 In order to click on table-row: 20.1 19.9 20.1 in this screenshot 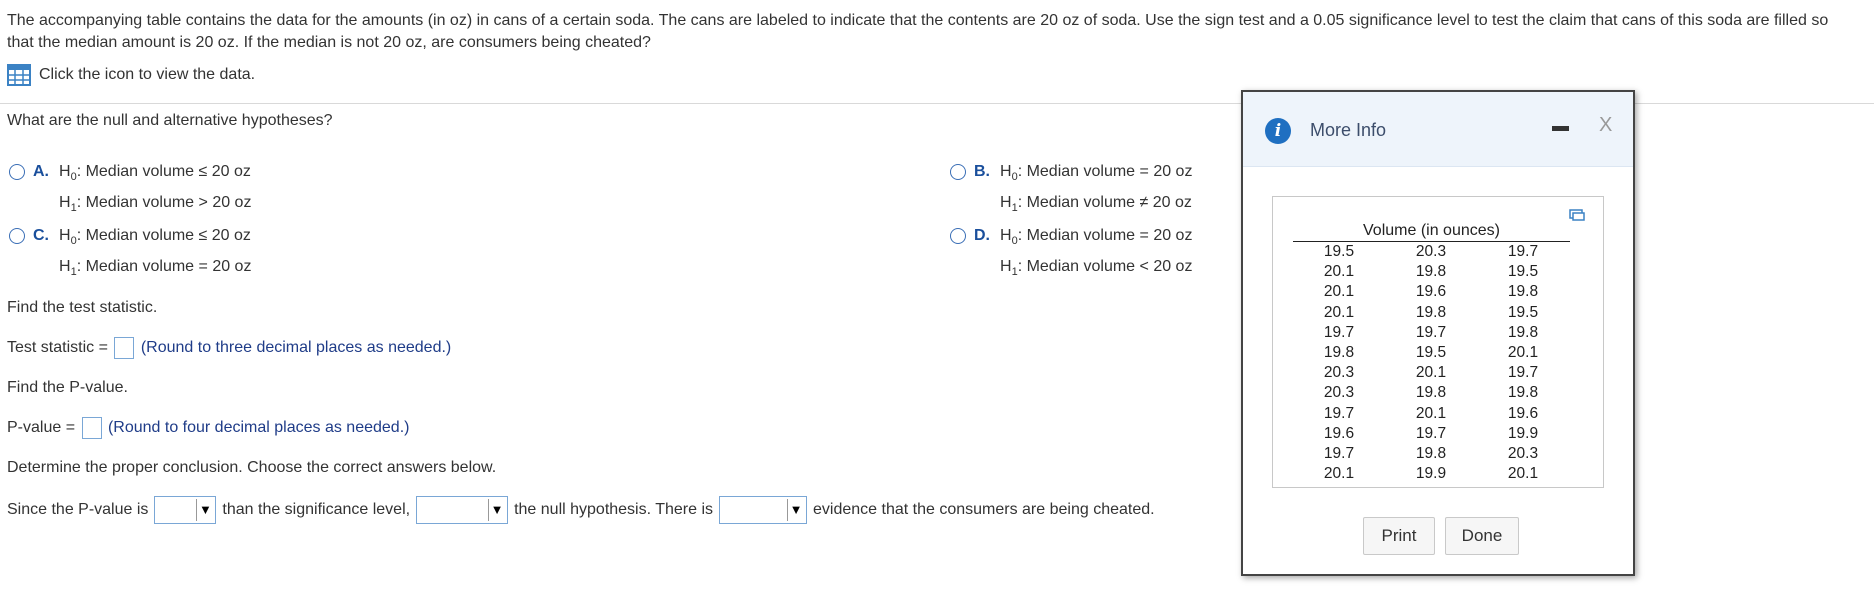, I will do `click(1431, 474)`.